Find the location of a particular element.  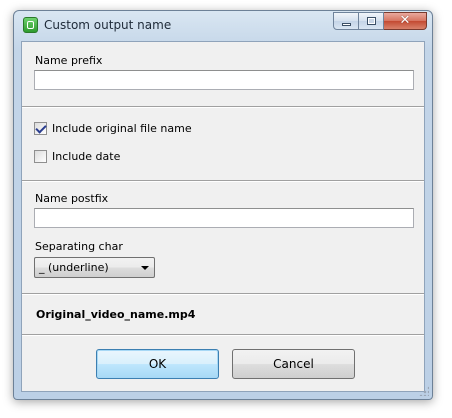

close-icon: ✕ is located at coordinates (405, 20).